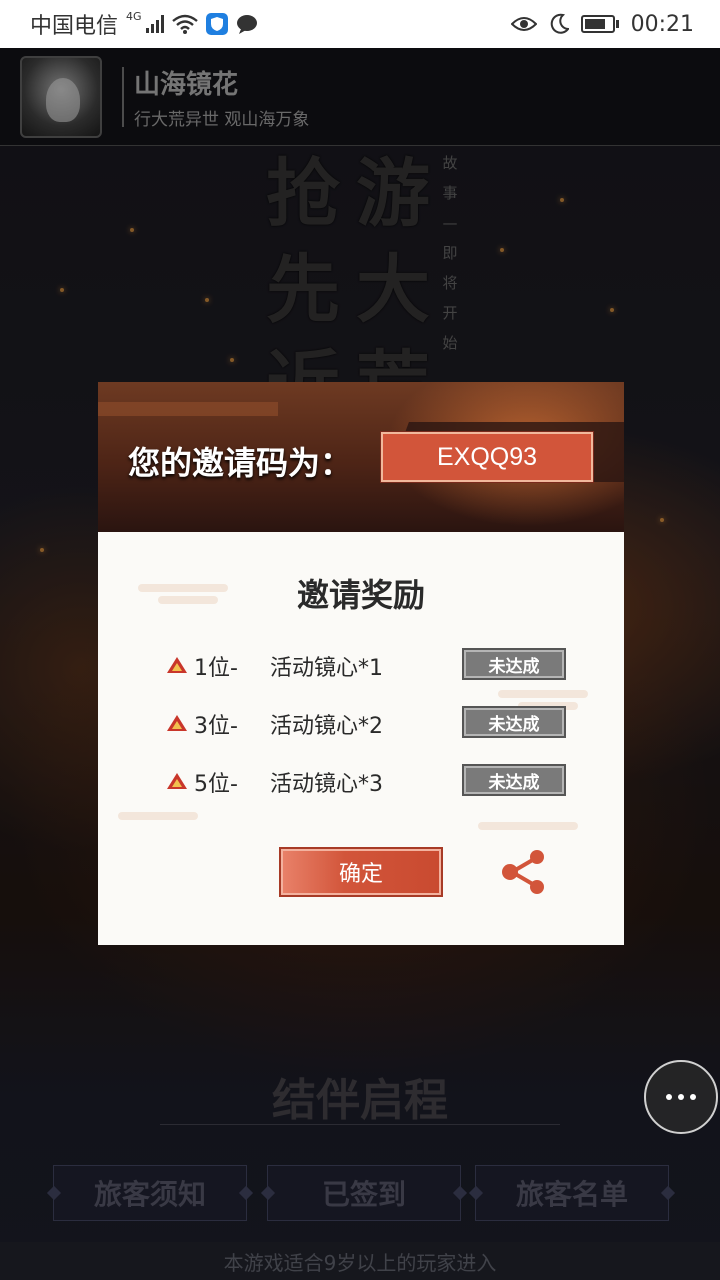  What do you see at coordinates (326, 726) in the screenshot?
I see `reward-item: 活动镜心*2` at bounding box center [326, 726].